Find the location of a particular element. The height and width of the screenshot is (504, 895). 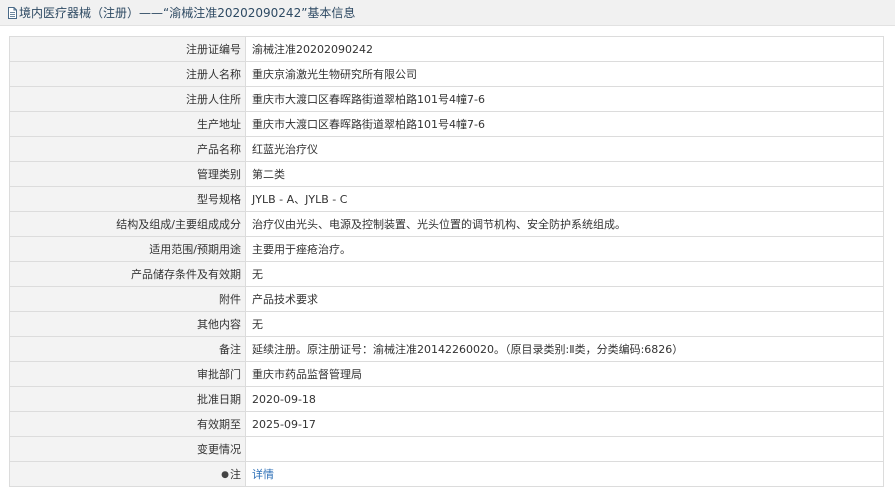

field-label: 管理类别 is located at coordinates (127, 174).